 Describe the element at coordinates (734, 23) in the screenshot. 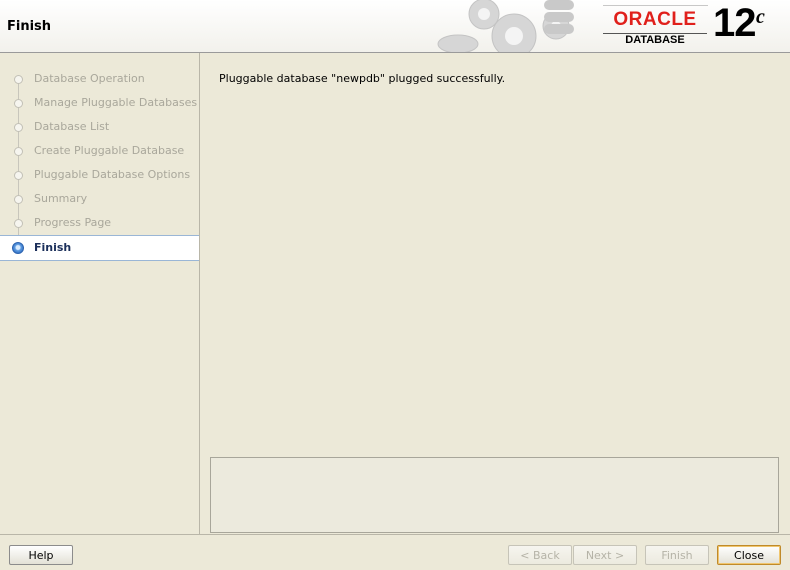

I see `version-number: 12` at that location.